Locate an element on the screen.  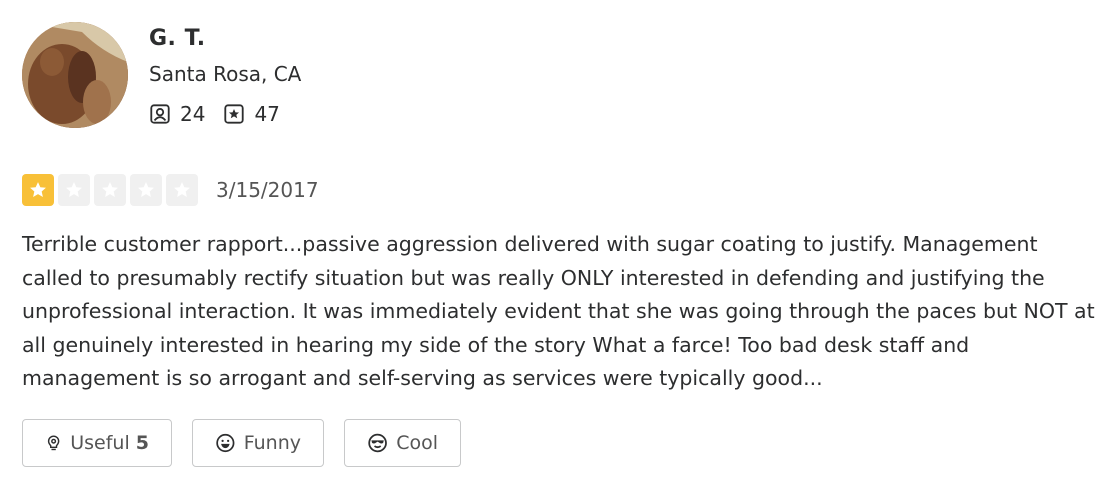
friends-count: 24 is located at coordinates (193, 114).